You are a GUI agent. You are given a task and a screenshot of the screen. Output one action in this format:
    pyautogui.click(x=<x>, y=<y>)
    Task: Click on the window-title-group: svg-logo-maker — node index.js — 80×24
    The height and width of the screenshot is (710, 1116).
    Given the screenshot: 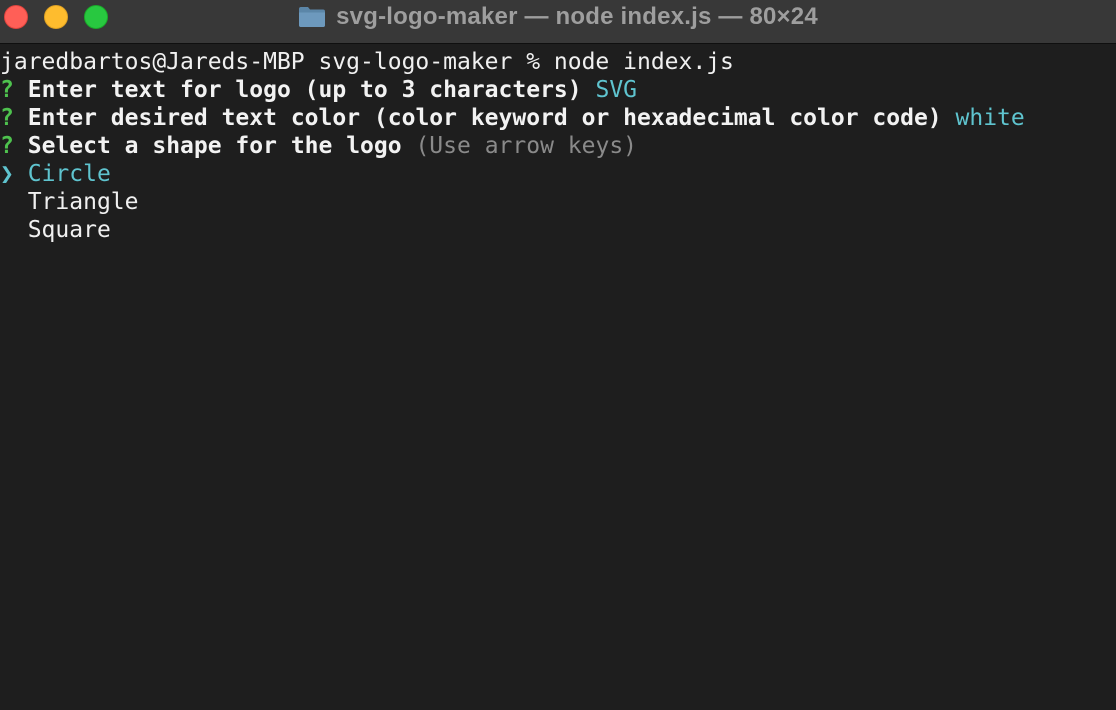 What is the action you would take?
    pyautogui.click(x=558, y=17)
    